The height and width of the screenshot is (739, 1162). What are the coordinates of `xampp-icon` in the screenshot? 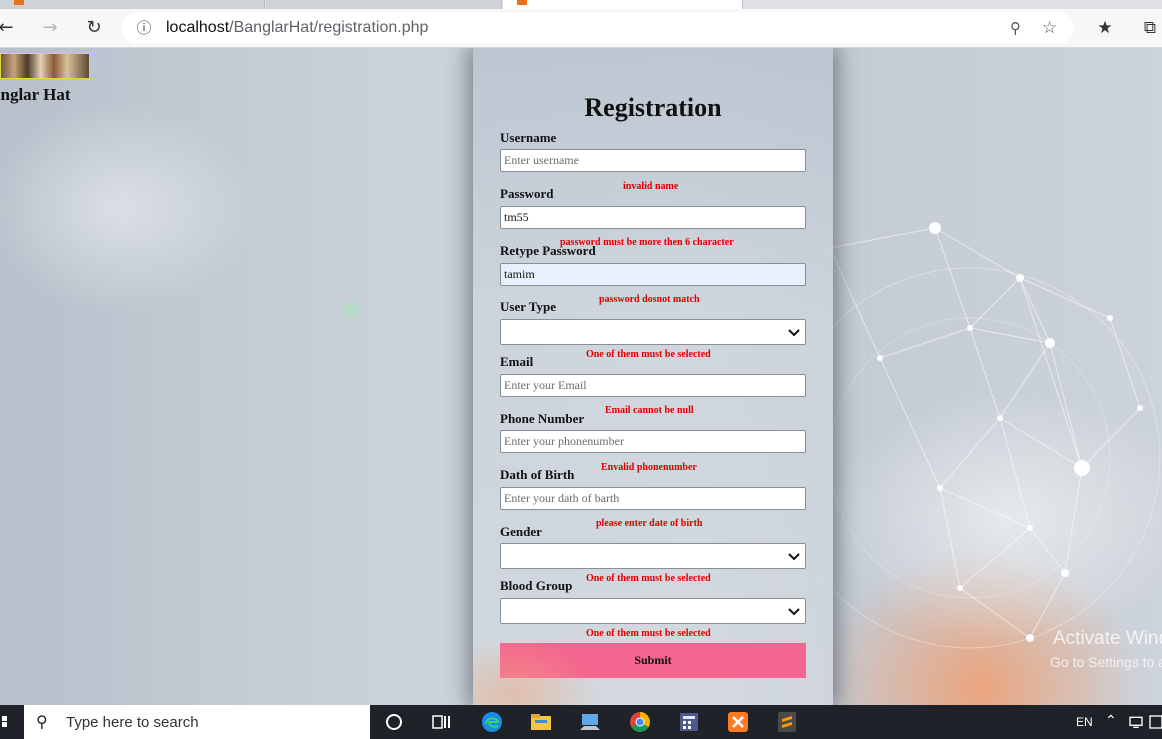 It's located at (738, 722).